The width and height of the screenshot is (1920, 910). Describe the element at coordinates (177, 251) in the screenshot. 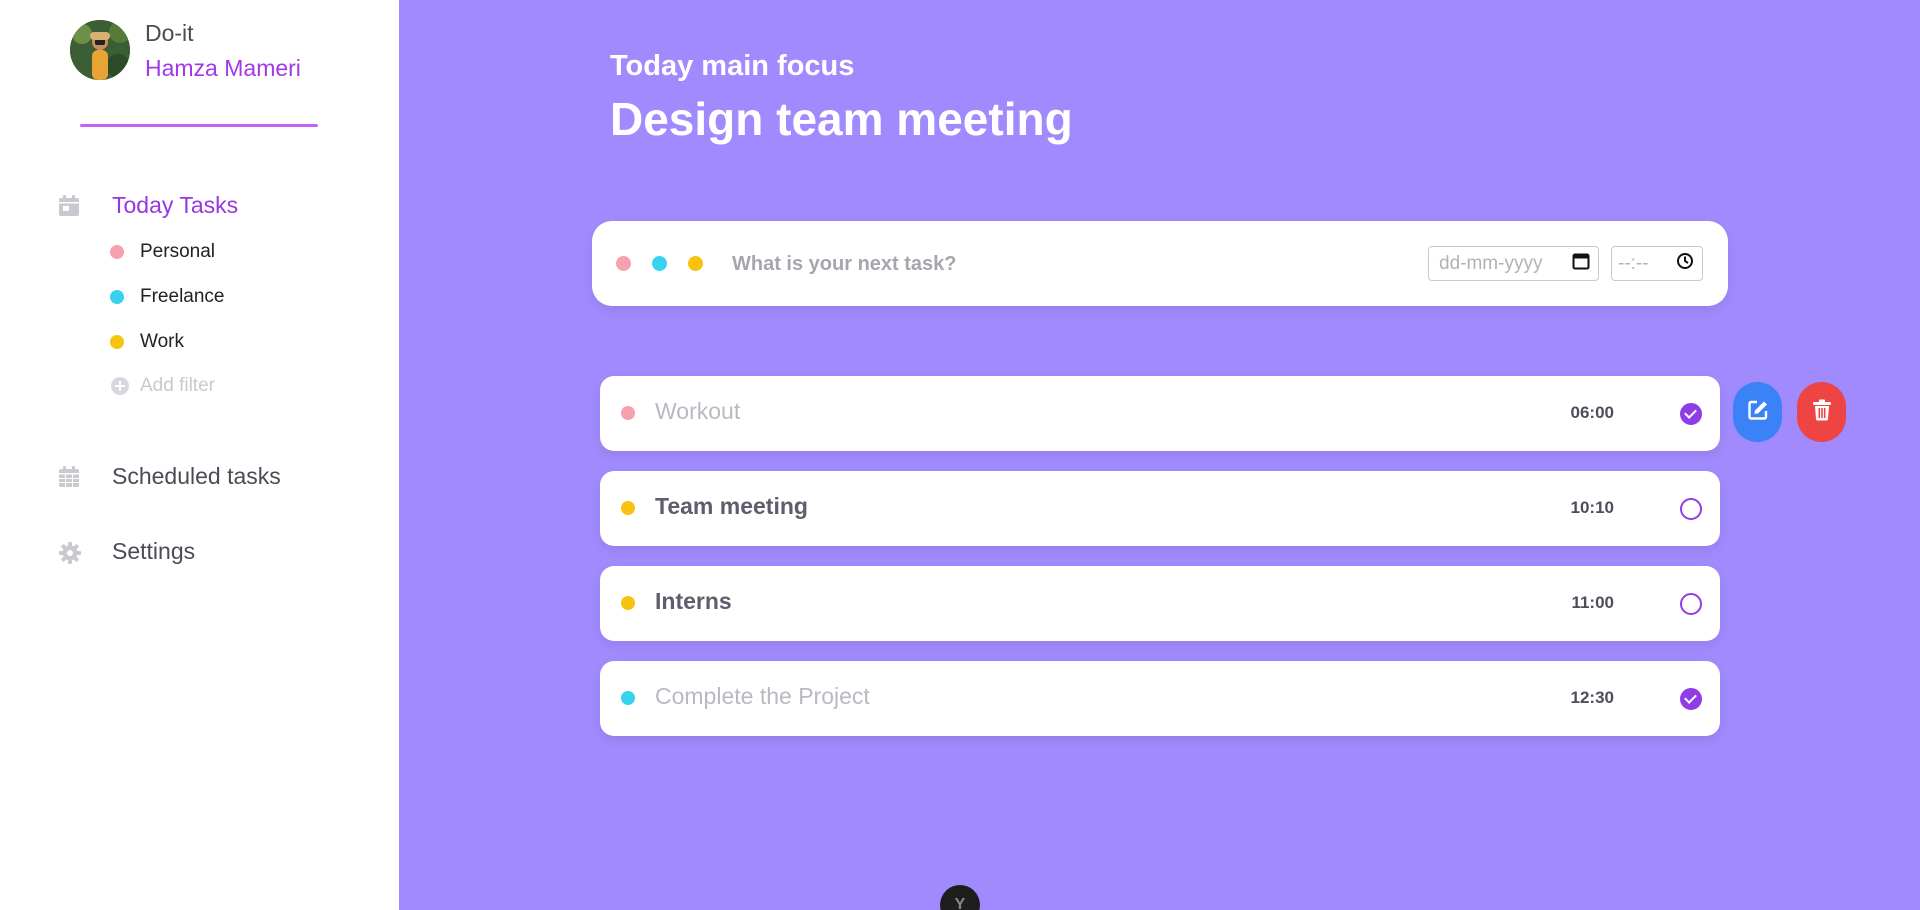

I see `filter-label: Personal` at that location.